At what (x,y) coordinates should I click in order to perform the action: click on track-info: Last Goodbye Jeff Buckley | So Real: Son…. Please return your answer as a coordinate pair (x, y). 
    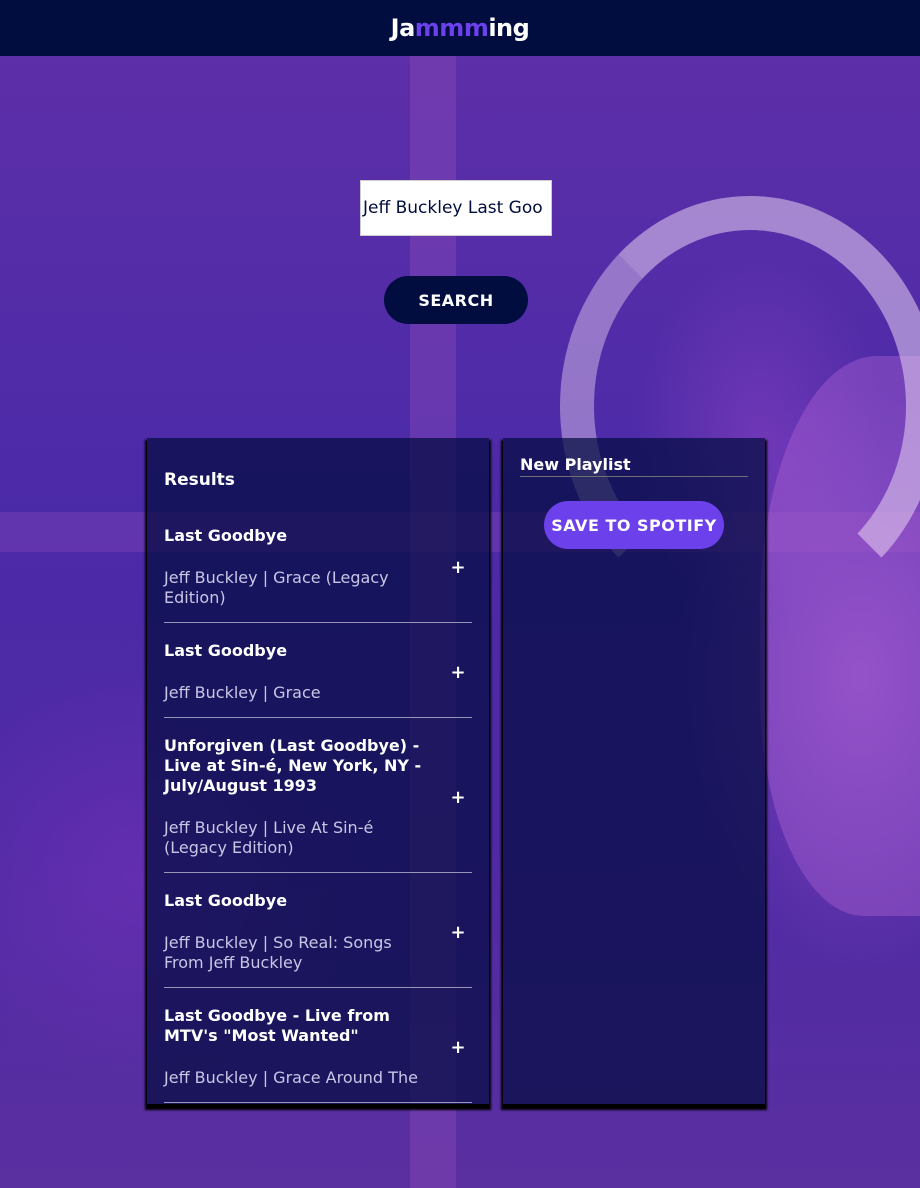
    Looking at the image, I should click on (294, 932).